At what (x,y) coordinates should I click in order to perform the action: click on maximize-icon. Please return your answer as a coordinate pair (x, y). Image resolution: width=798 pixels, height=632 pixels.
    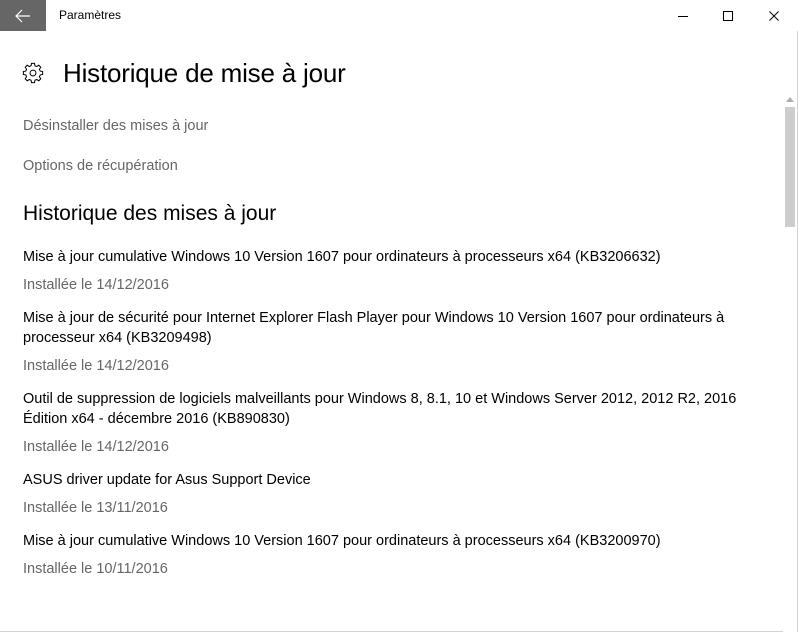
    Looking at the image, I should click on (728, 15).